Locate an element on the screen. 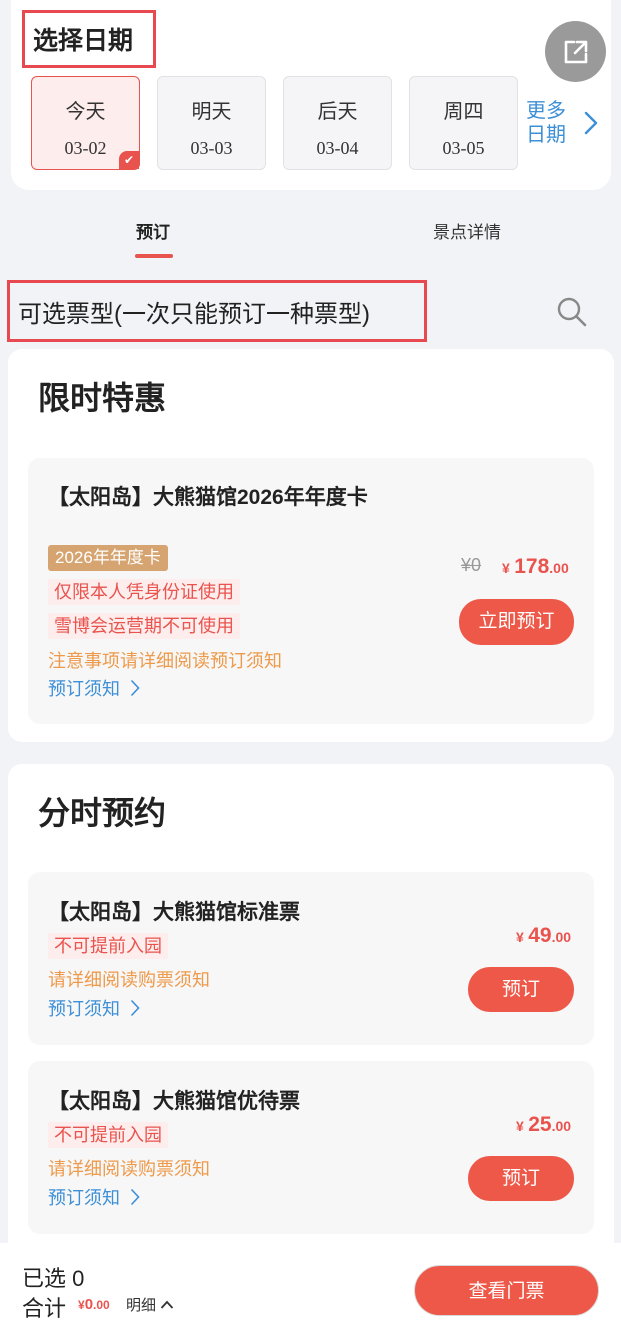 This screenshot has height=1339, width=621. price-integer: 49 is located at coordinates (540, 935).